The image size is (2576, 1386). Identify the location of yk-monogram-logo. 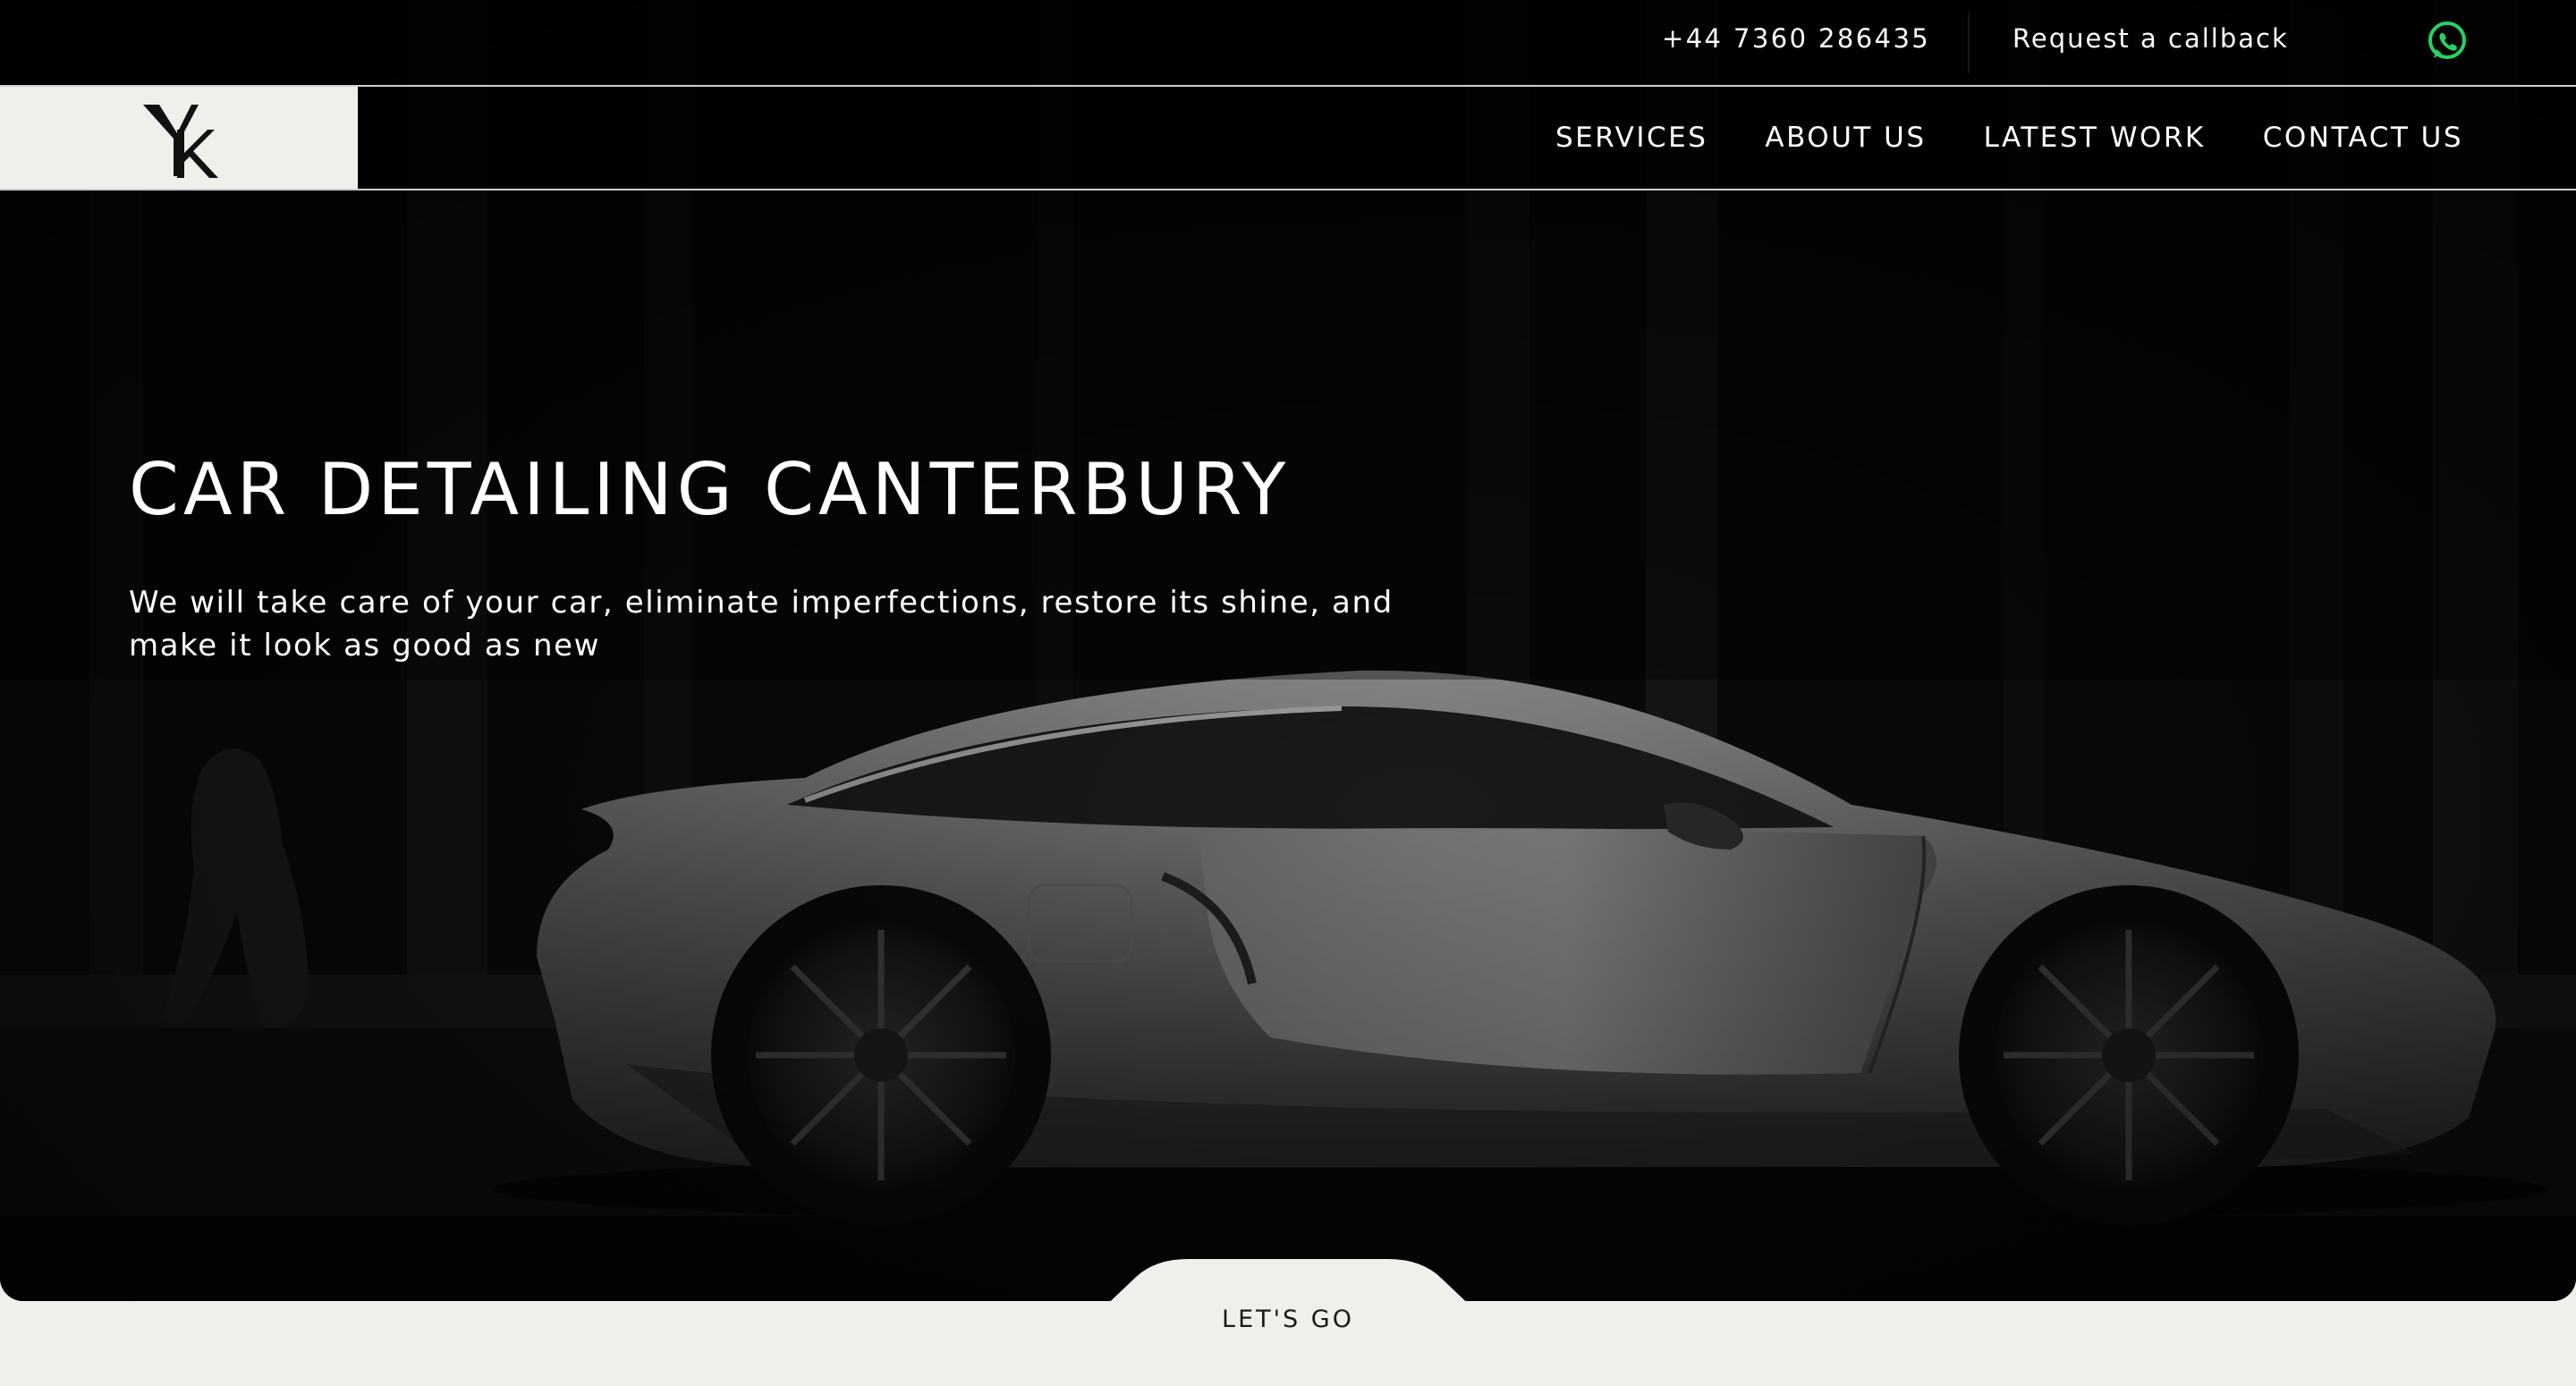
(180, 141).